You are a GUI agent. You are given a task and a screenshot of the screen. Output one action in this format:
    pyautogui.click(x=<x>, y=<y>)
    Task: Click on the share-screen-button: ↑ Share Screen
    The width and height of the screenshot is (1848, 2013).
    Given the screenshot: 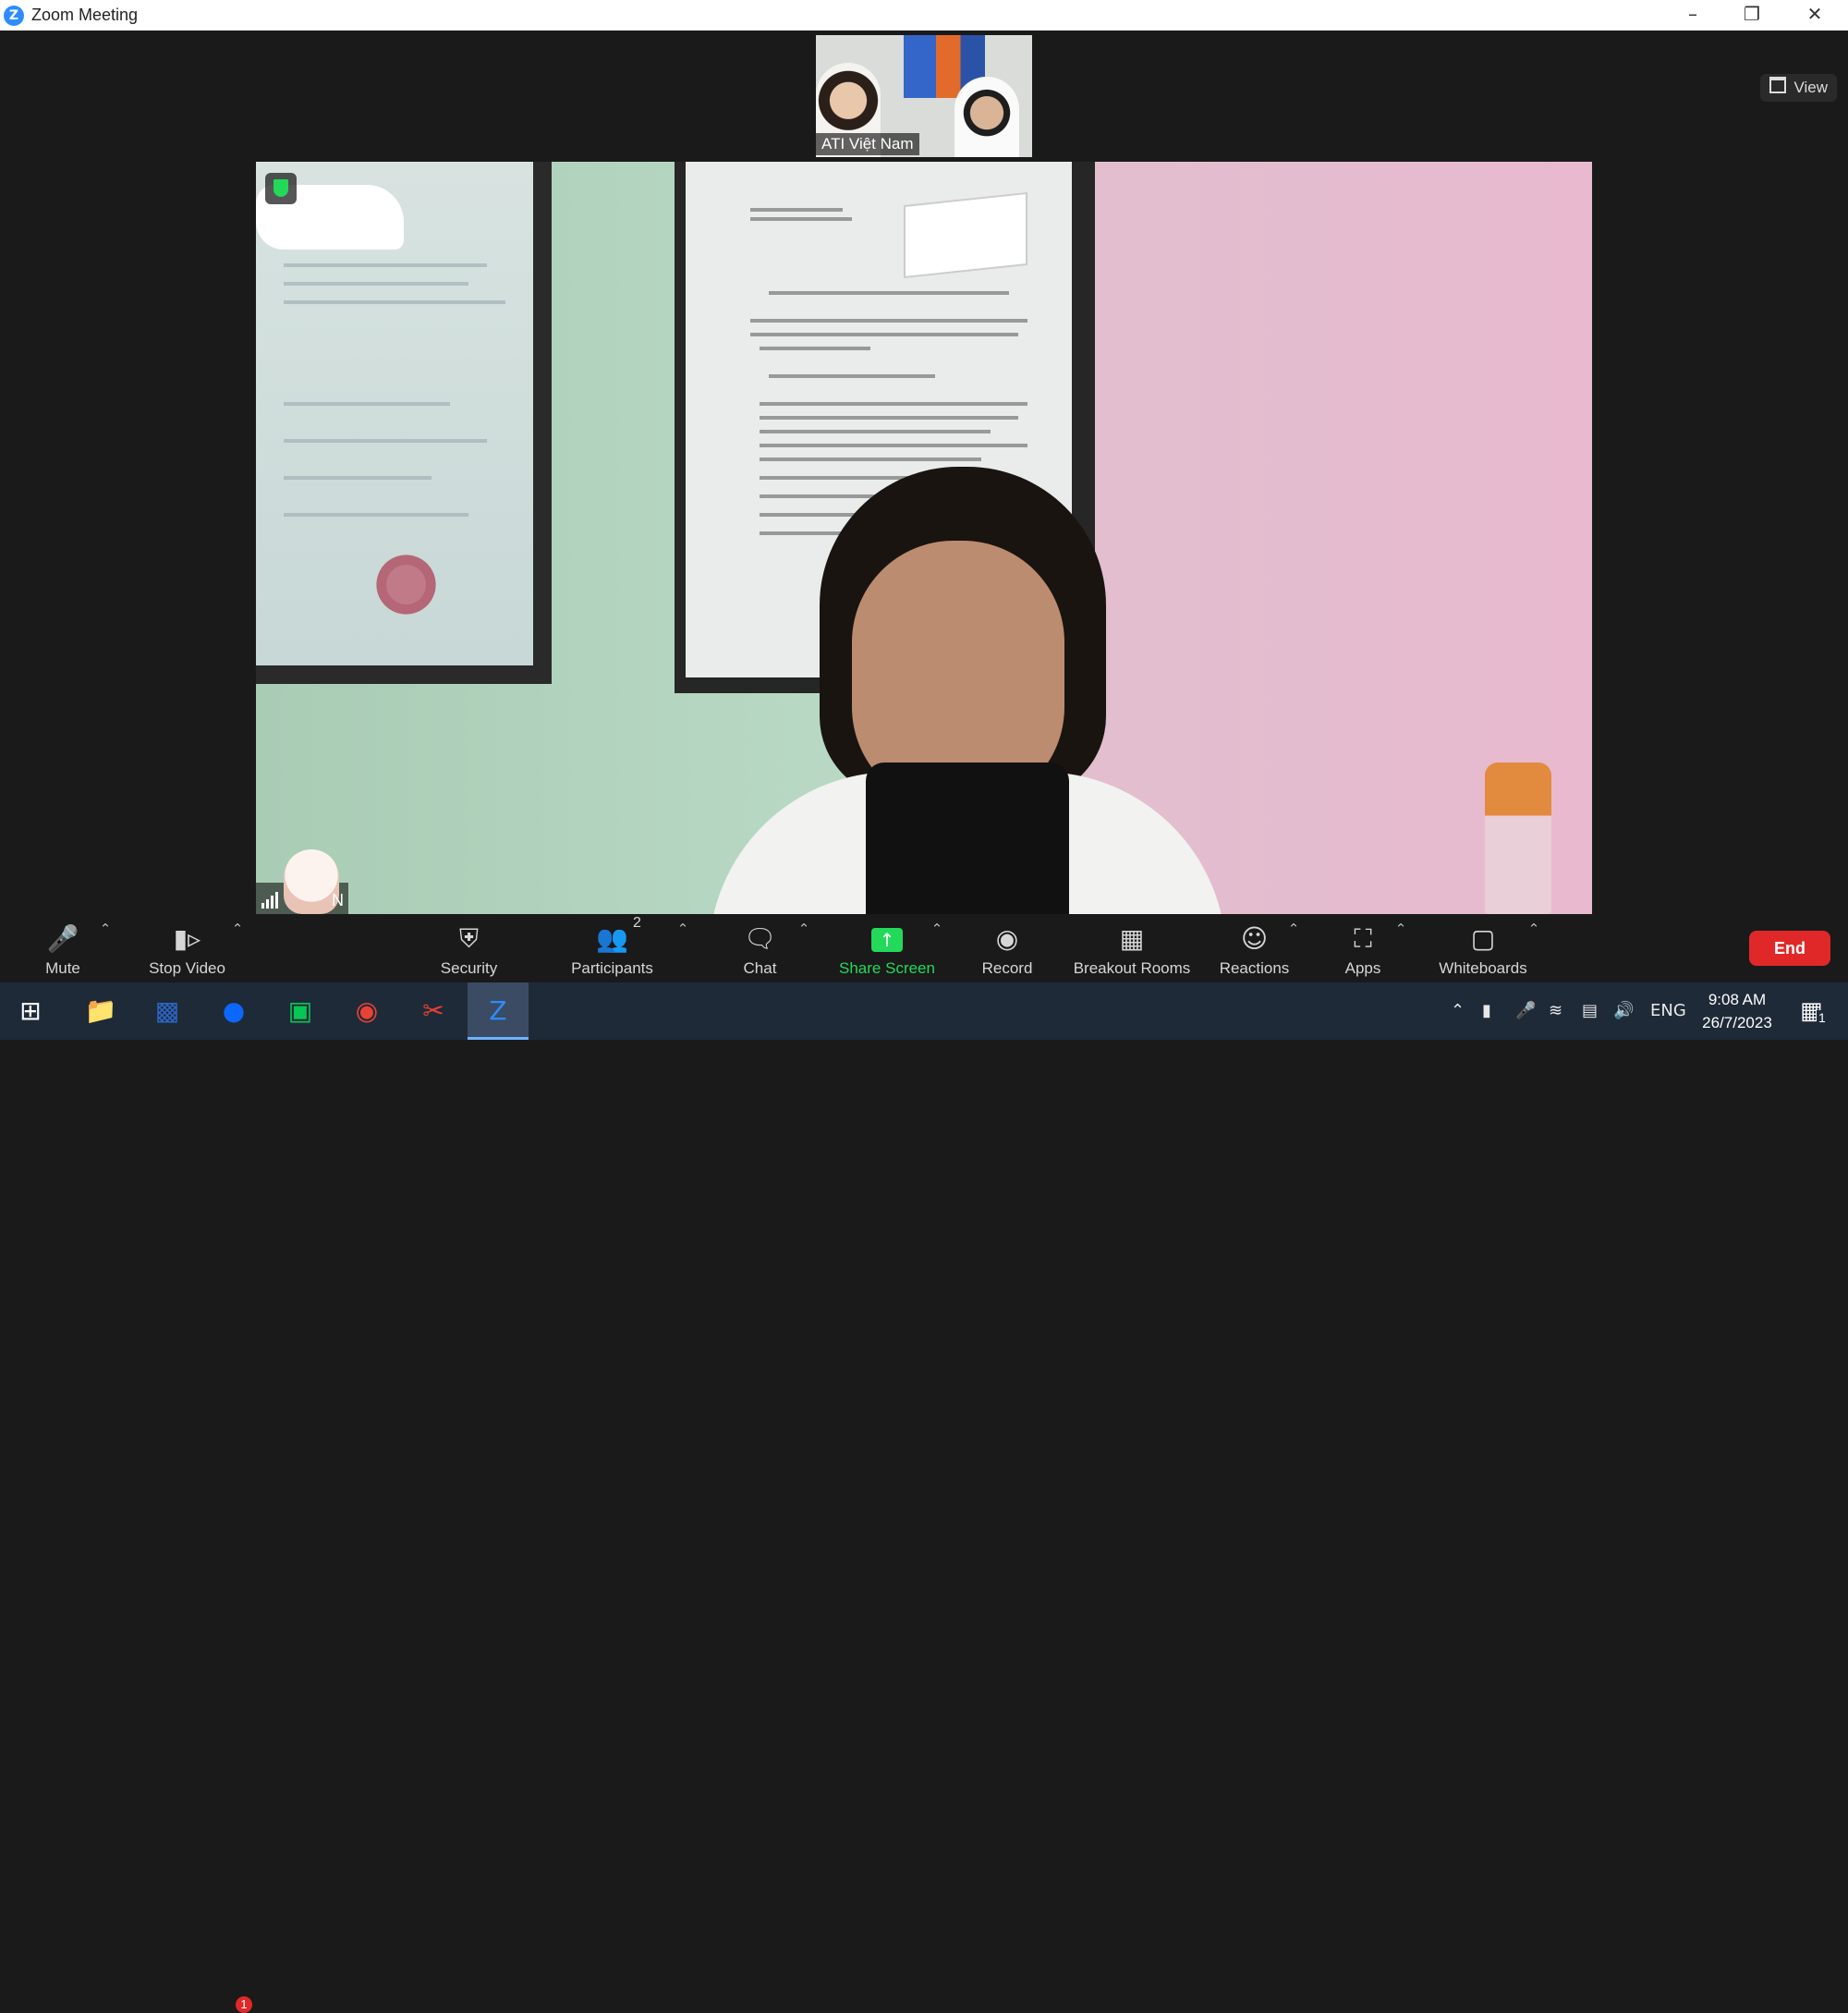 What is the action you would take?
    pyautogui.click(x=887, y=948)
    